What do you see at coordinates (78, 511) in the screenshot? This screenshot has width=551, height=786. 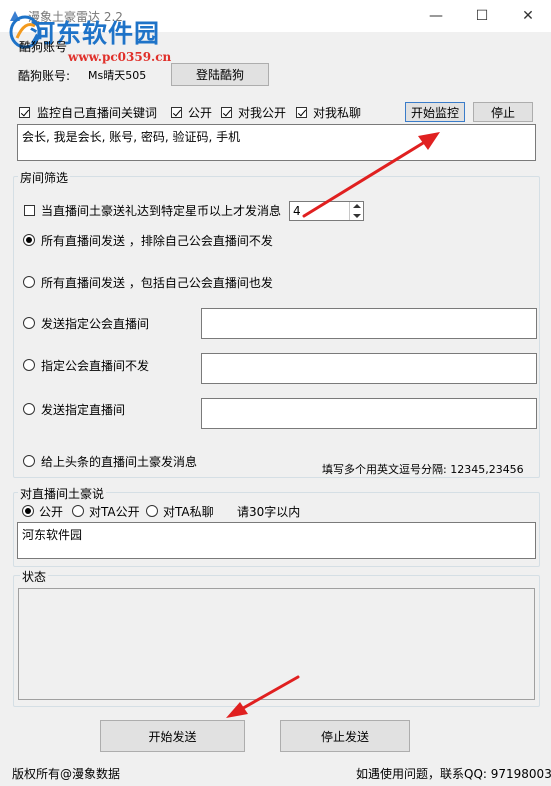 I see `say-ta-public-radio` at bounding box center [78, 511].